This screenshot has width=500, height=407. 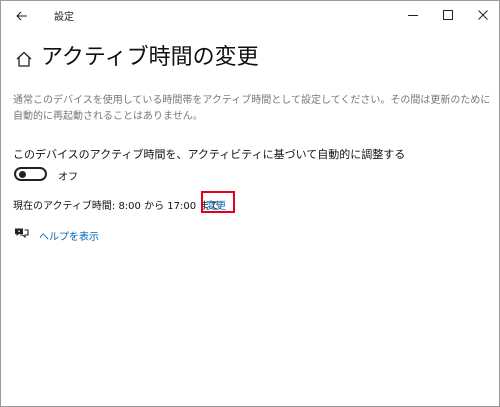 I want to click on page-title: アクティブ時間の変更, so click(x=150, y=57).